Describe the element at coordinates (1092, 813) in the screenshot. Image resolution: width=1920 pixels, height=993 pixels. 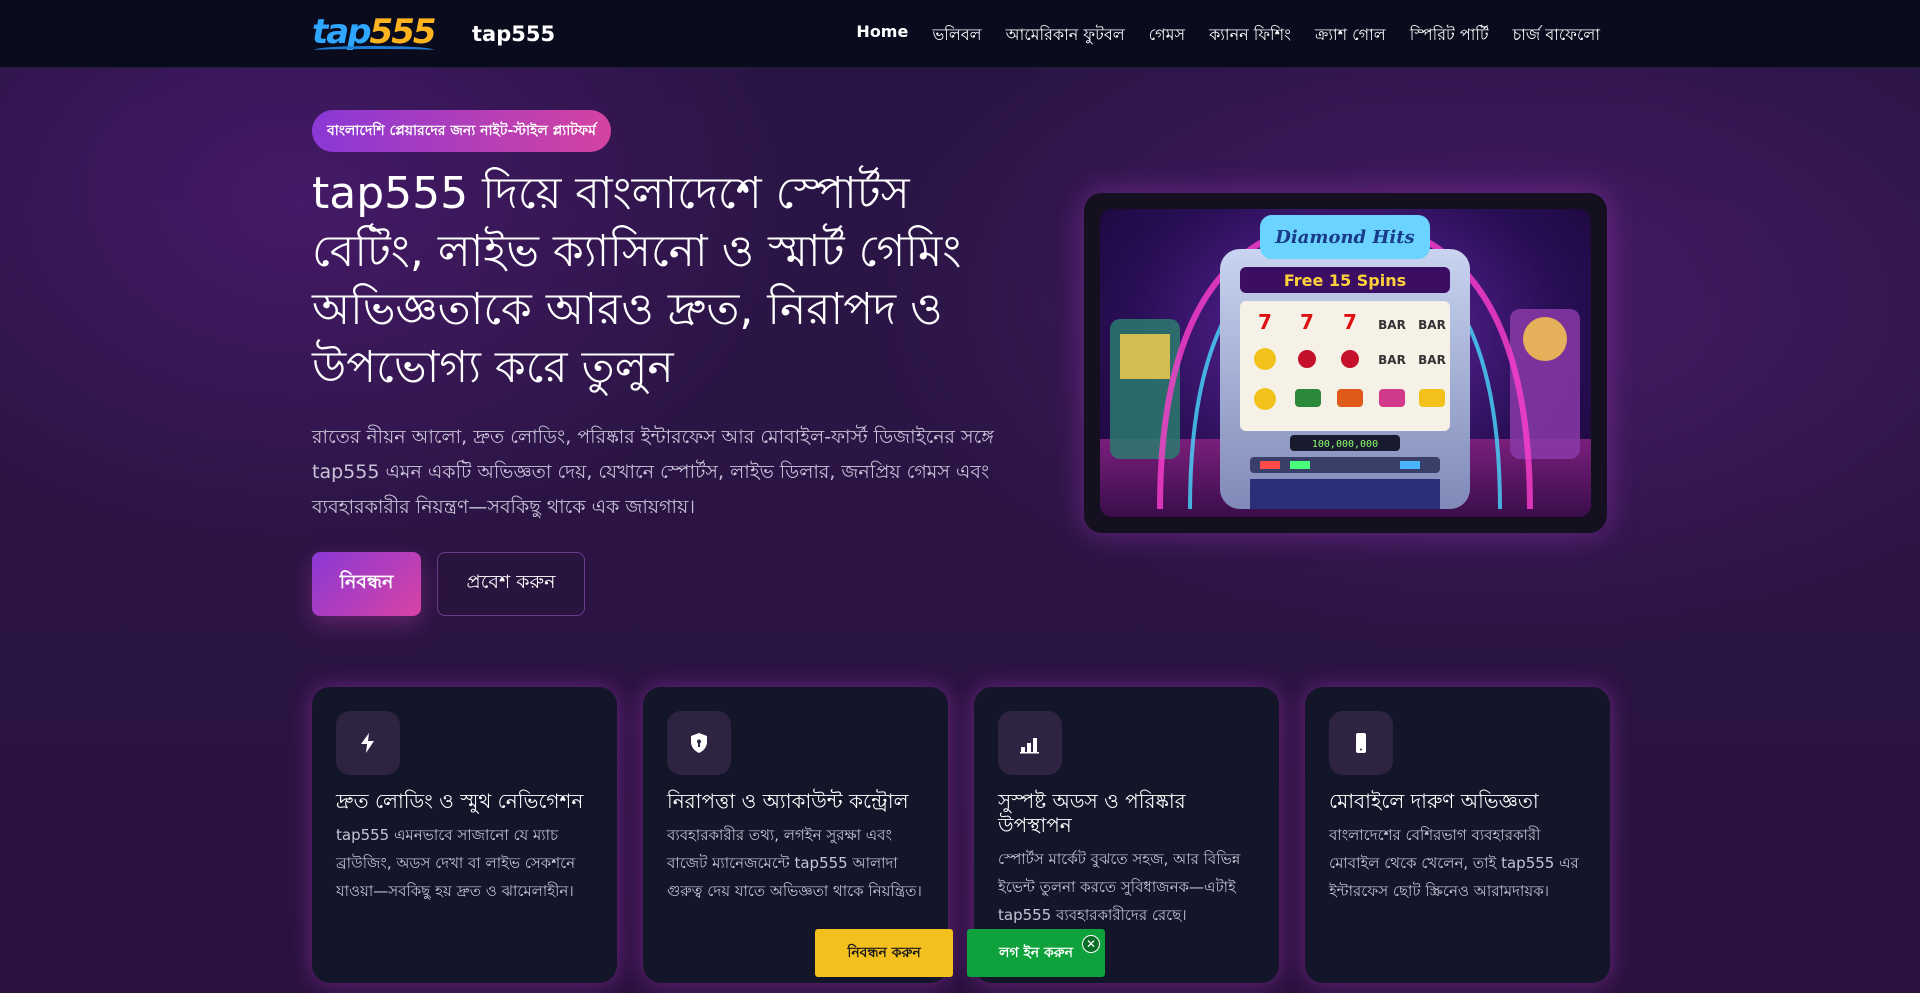
I see `feature-title: সুস্পষ্ট অডস ও পরিষ্কার উপস্থাপন` at that location.